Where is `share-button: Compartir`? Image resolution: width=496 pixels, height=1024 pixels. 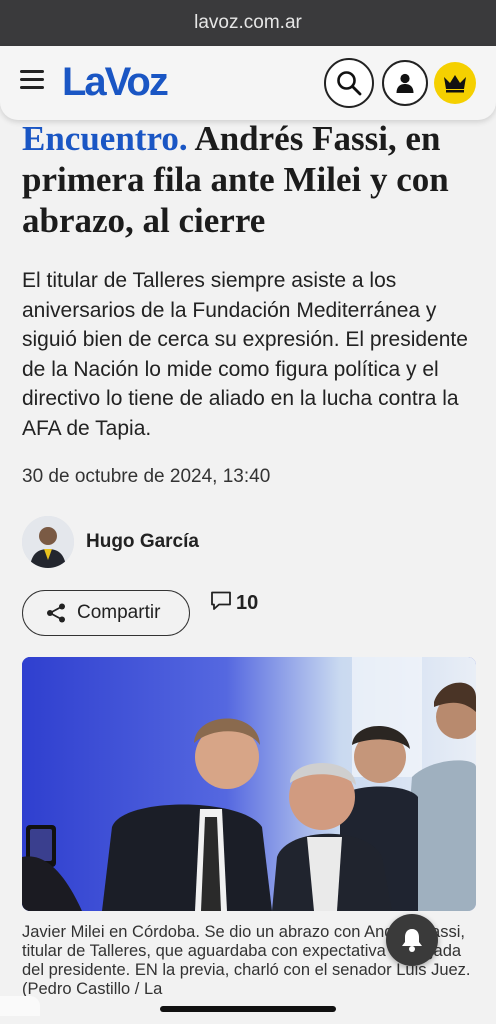 share-button: Compartir is located at coordinates (106, 613).